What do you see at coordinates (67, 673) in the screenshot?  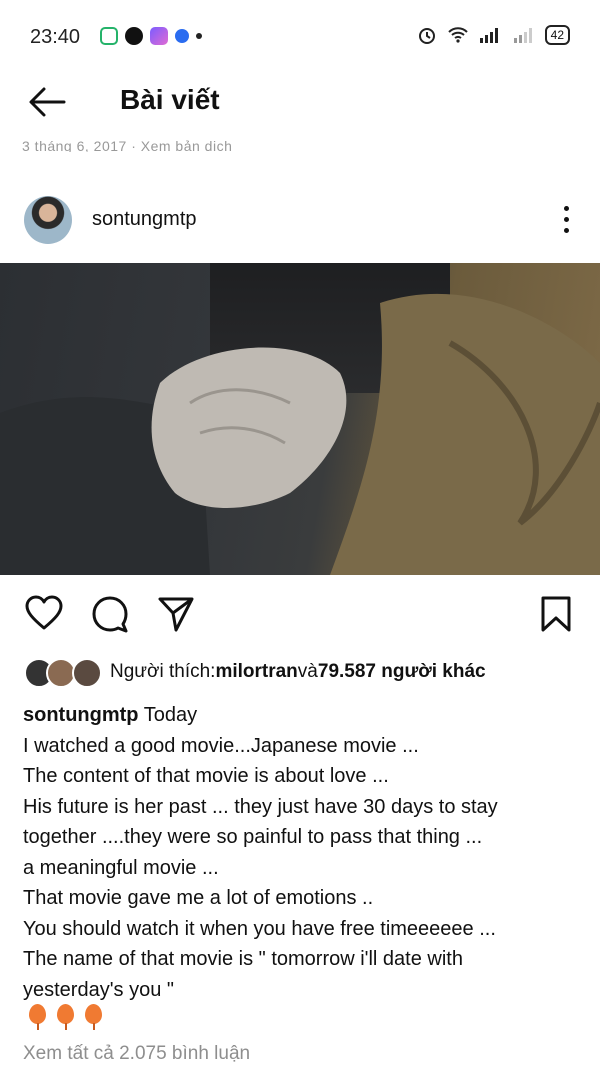 I see `liker-avatars` at bounding box center [67, 673].